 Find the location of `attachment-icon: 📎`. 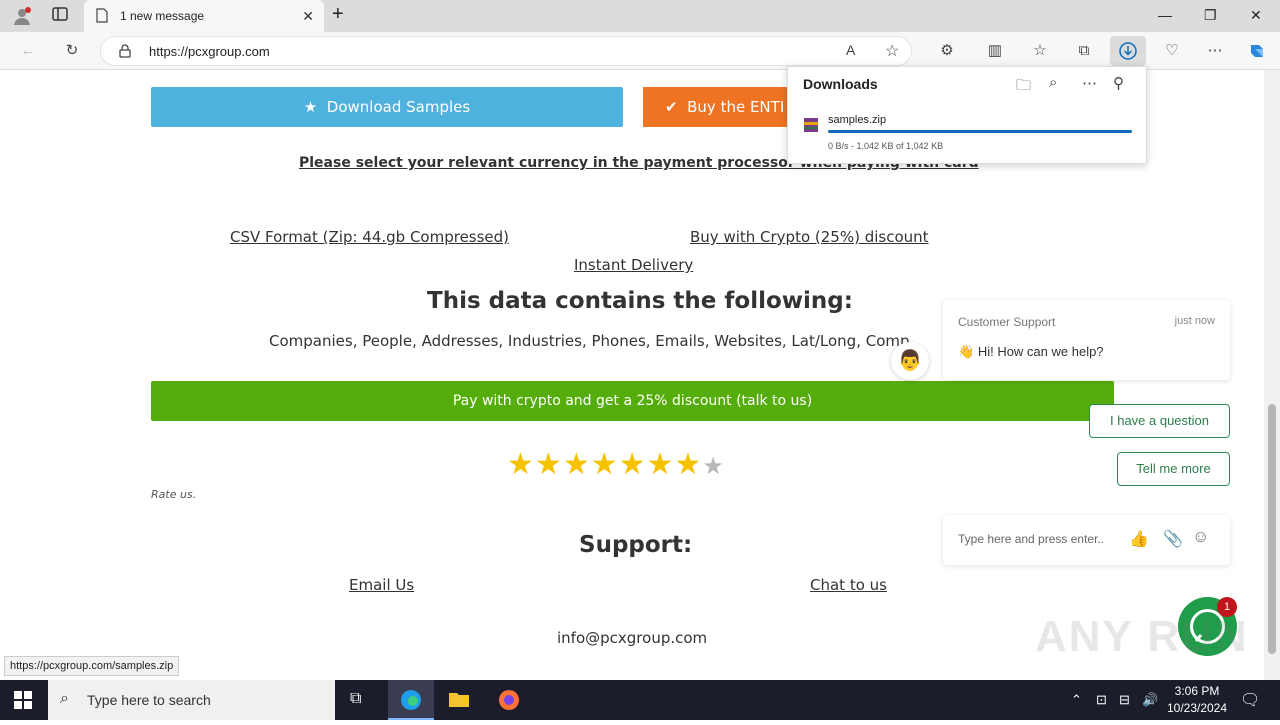

attachment-icon: 📎 is located at coordinates (1173, 539).